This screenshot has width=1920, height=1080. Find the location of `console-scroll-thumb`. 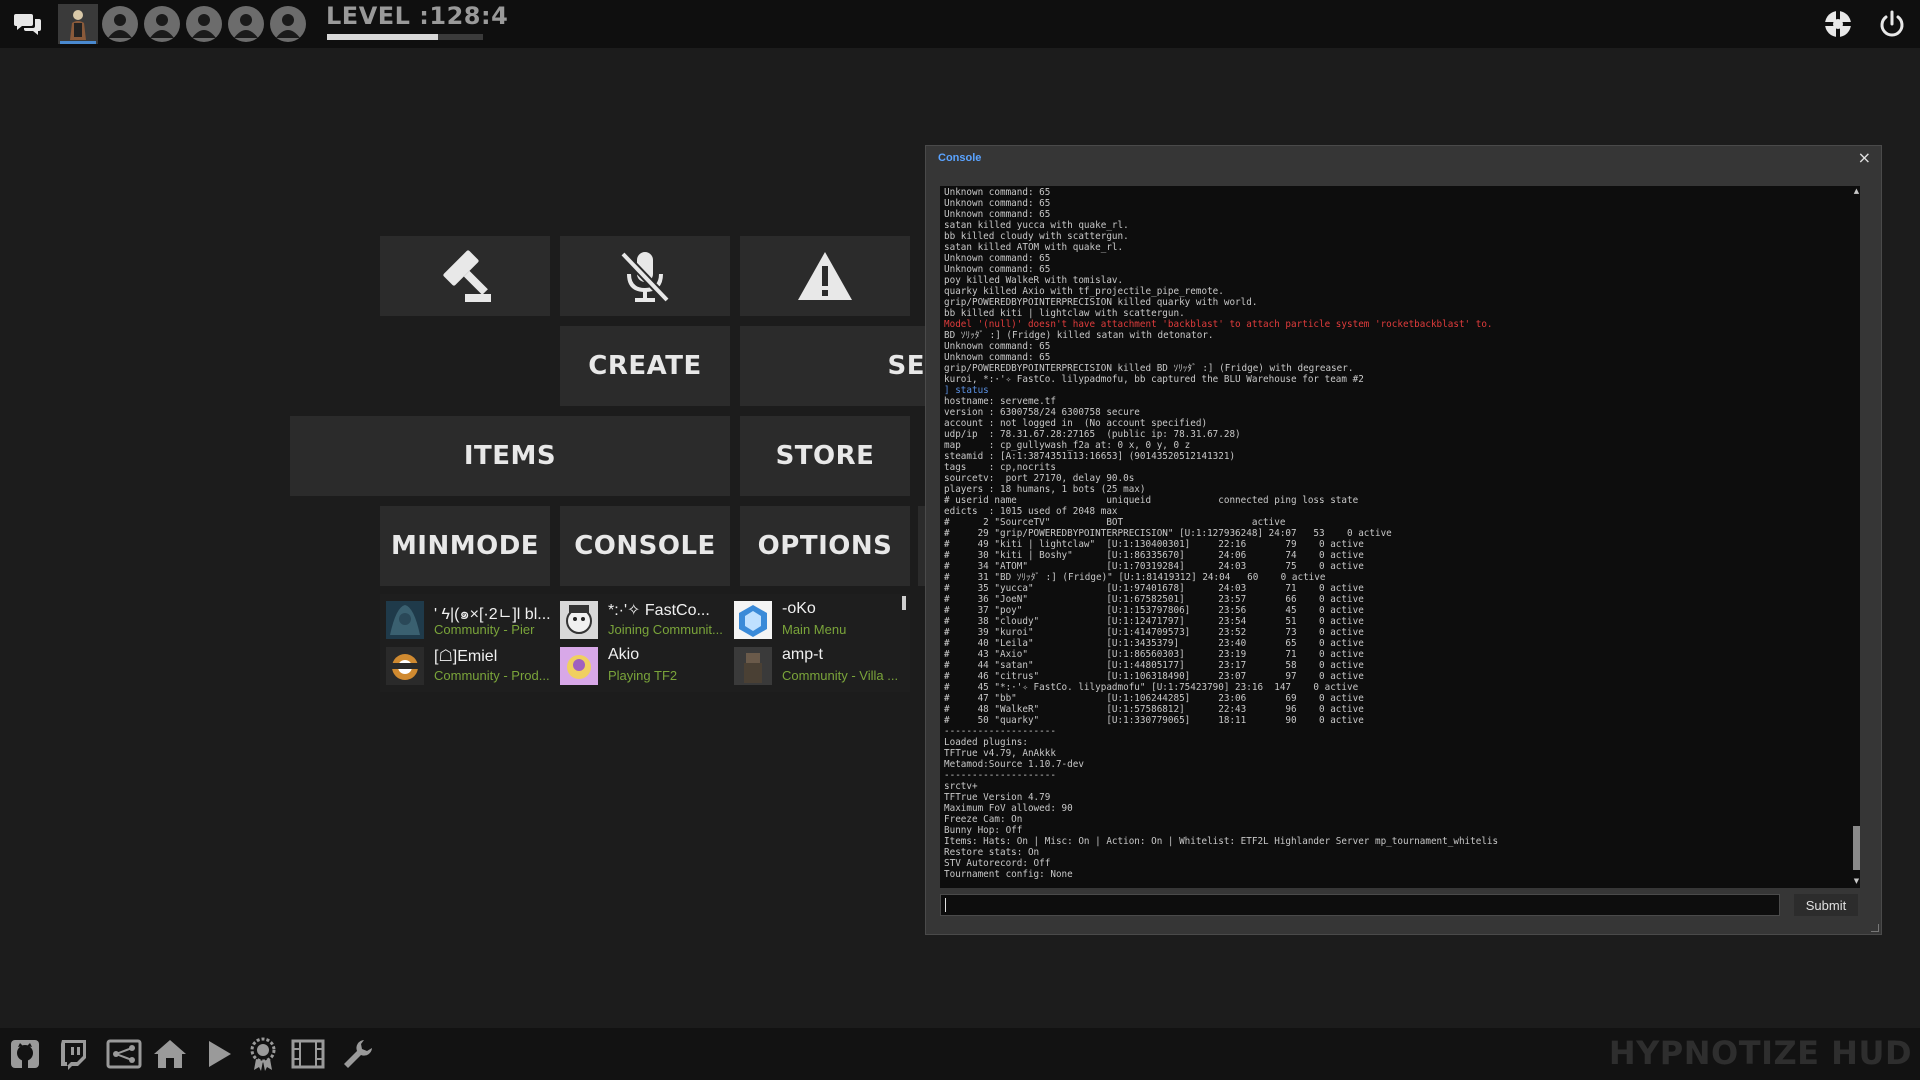

console-scroll-thumb is located at coordinates (1856, 848).